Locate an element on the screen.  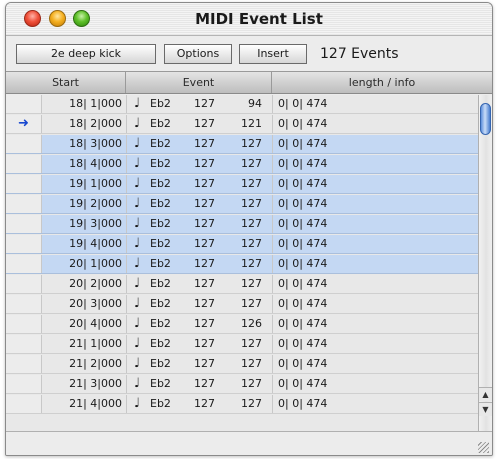
event-start: 21| 4|000 is located at coordinates (84, 404).